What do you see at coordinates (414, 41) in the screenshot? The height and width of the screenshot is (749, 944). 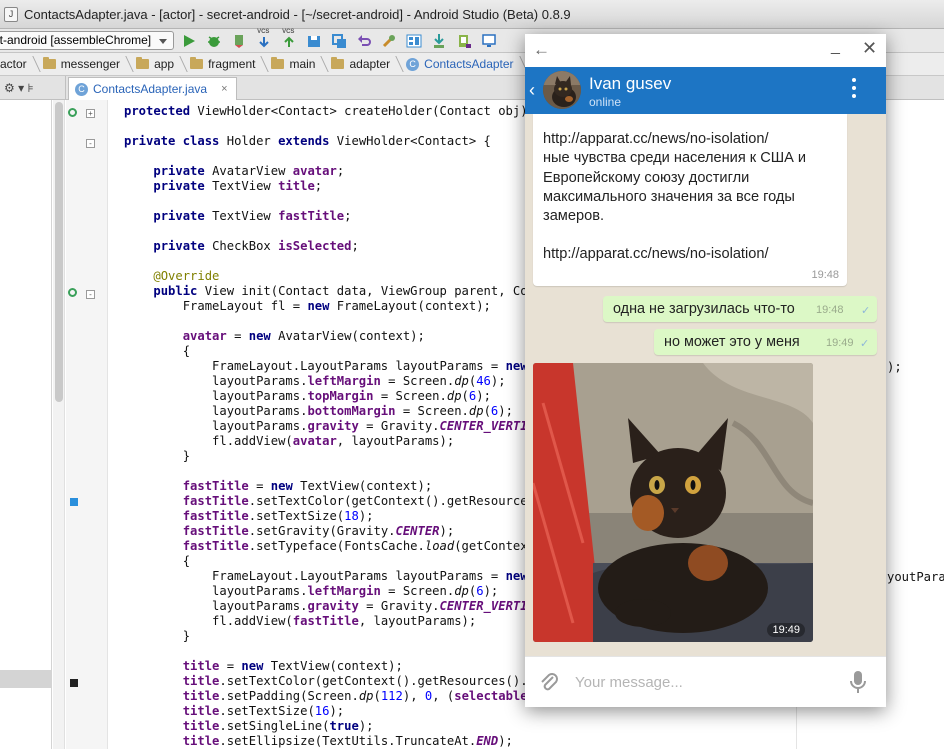 I see `layout-icon` at bounding box center [414, 41].